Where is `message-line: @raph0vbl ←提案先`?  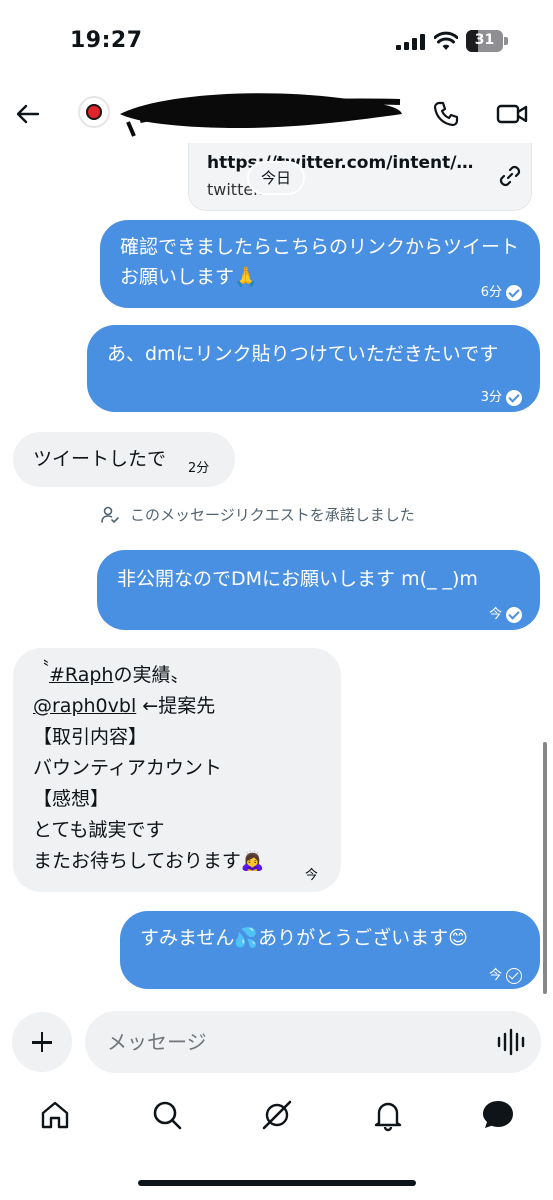 message-line: @raph0vbl ←提案先 is located at coordinates (124, 706).